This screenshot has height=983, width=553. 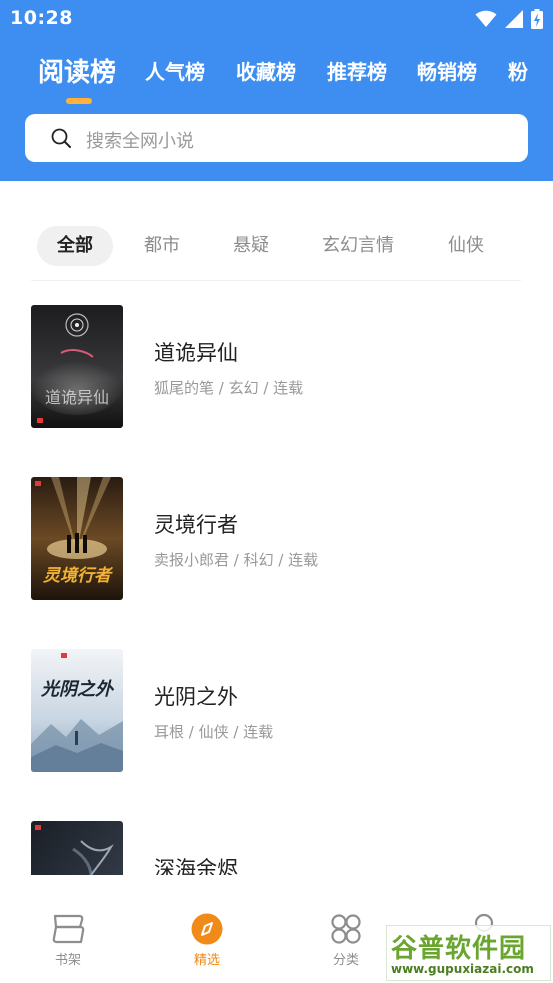 What do you see at coordinates (67, 960) in the screenshot?
I see `nav-bookshelf-label: 书架` at bounding box center [67, 960].